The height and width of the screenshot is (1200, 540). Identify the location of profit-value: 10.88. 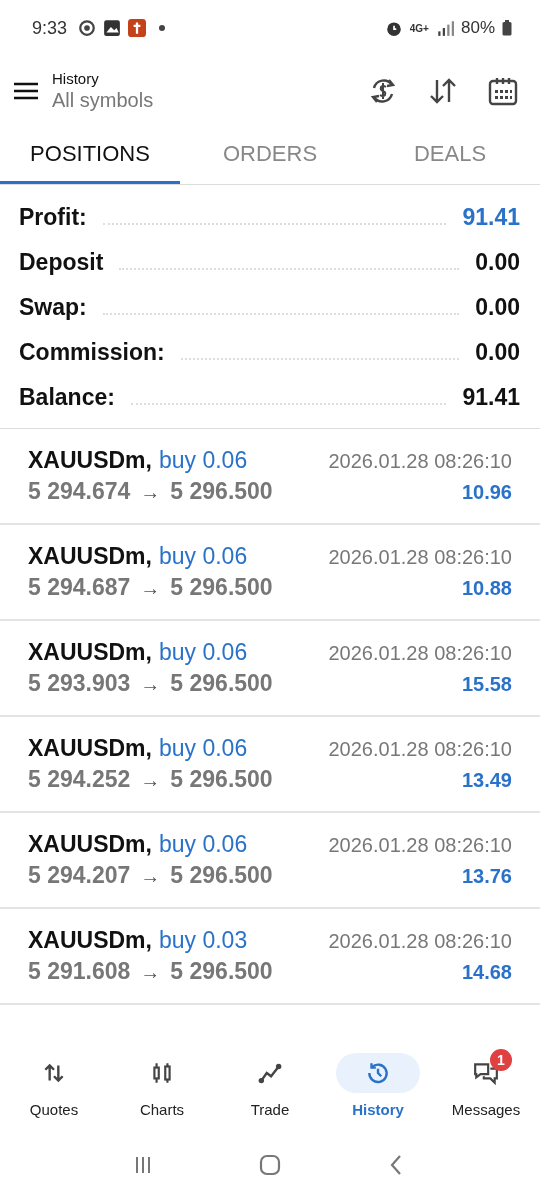
(486, 588).